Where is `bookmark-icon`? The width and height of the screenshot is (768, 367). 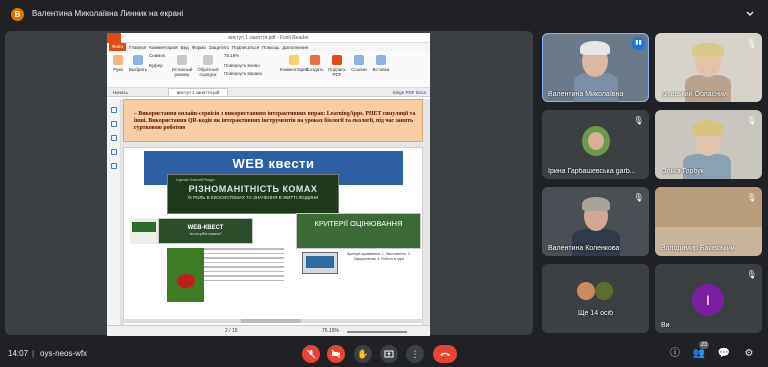 bookmark-icon is located at coordinates (113, 110).